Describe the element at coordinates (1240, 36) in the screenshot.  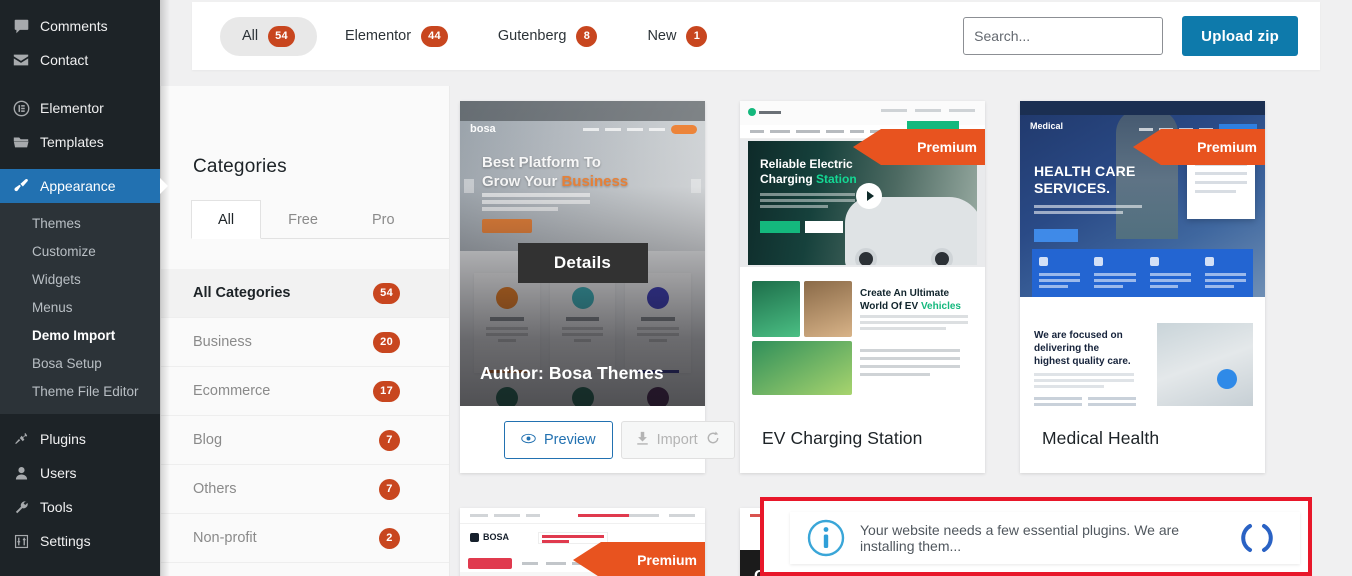
I see `upload-zip-button: Upload zip` at that location.